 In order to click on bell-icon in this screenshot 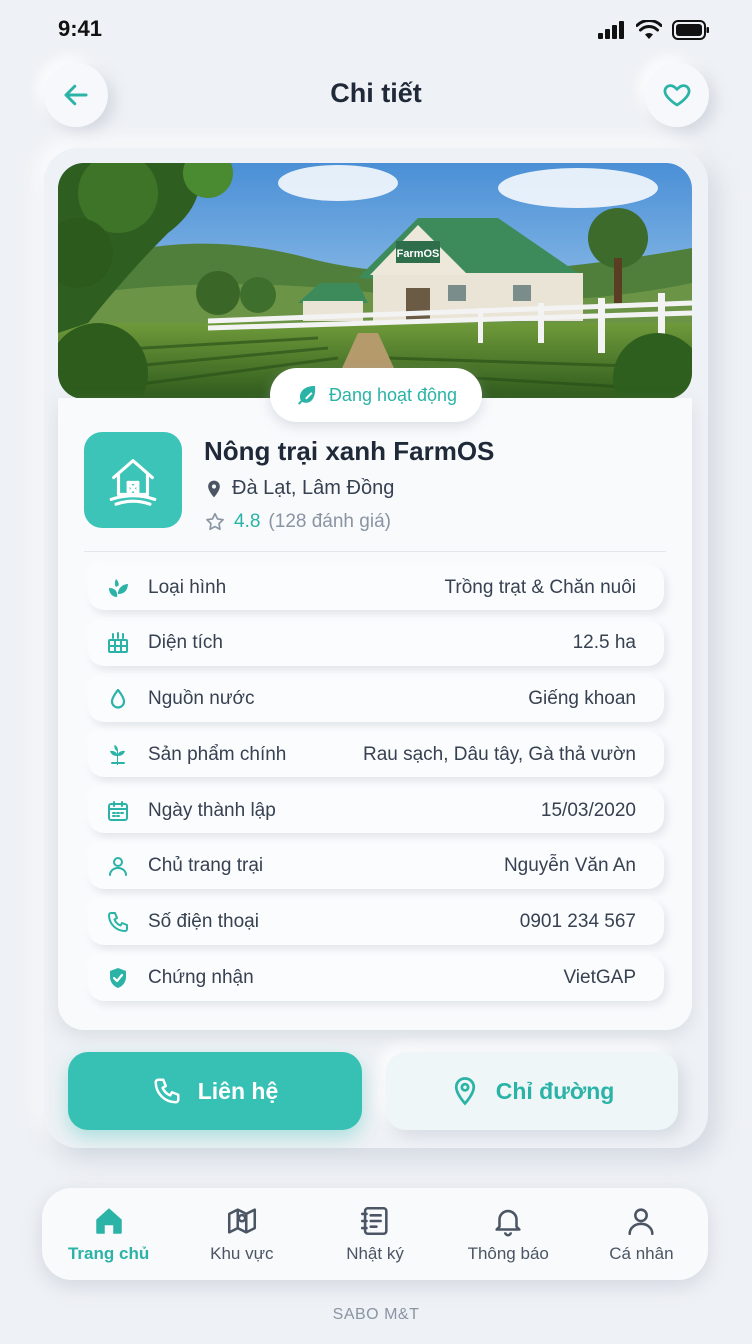, I will do `click(508, 1223)`.